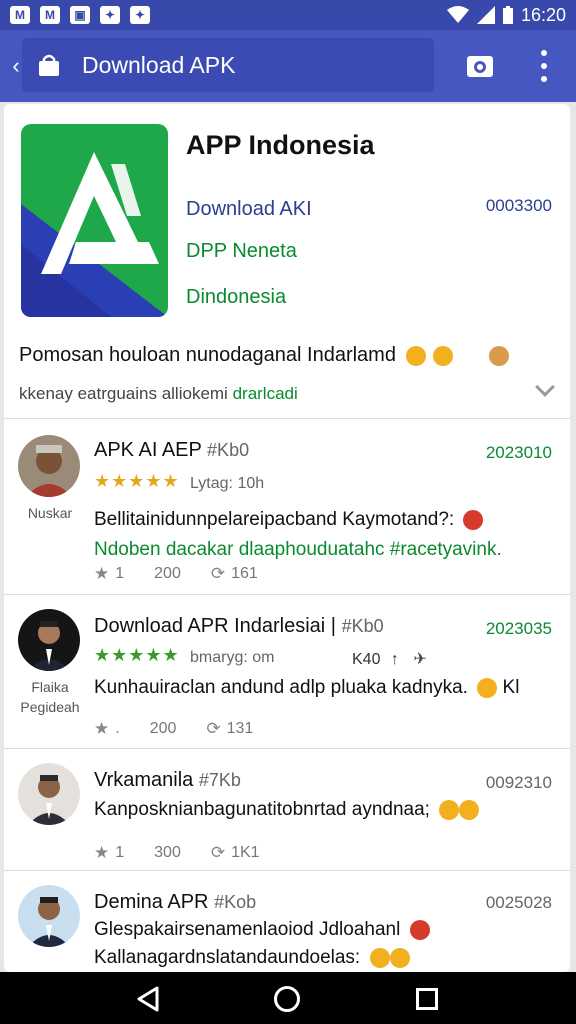 The image size is (576, 1024). What do you see at coordinates (518, 628) in the screenshot?
I see `comment-date: 2023035` at bounding box center [518, 628].